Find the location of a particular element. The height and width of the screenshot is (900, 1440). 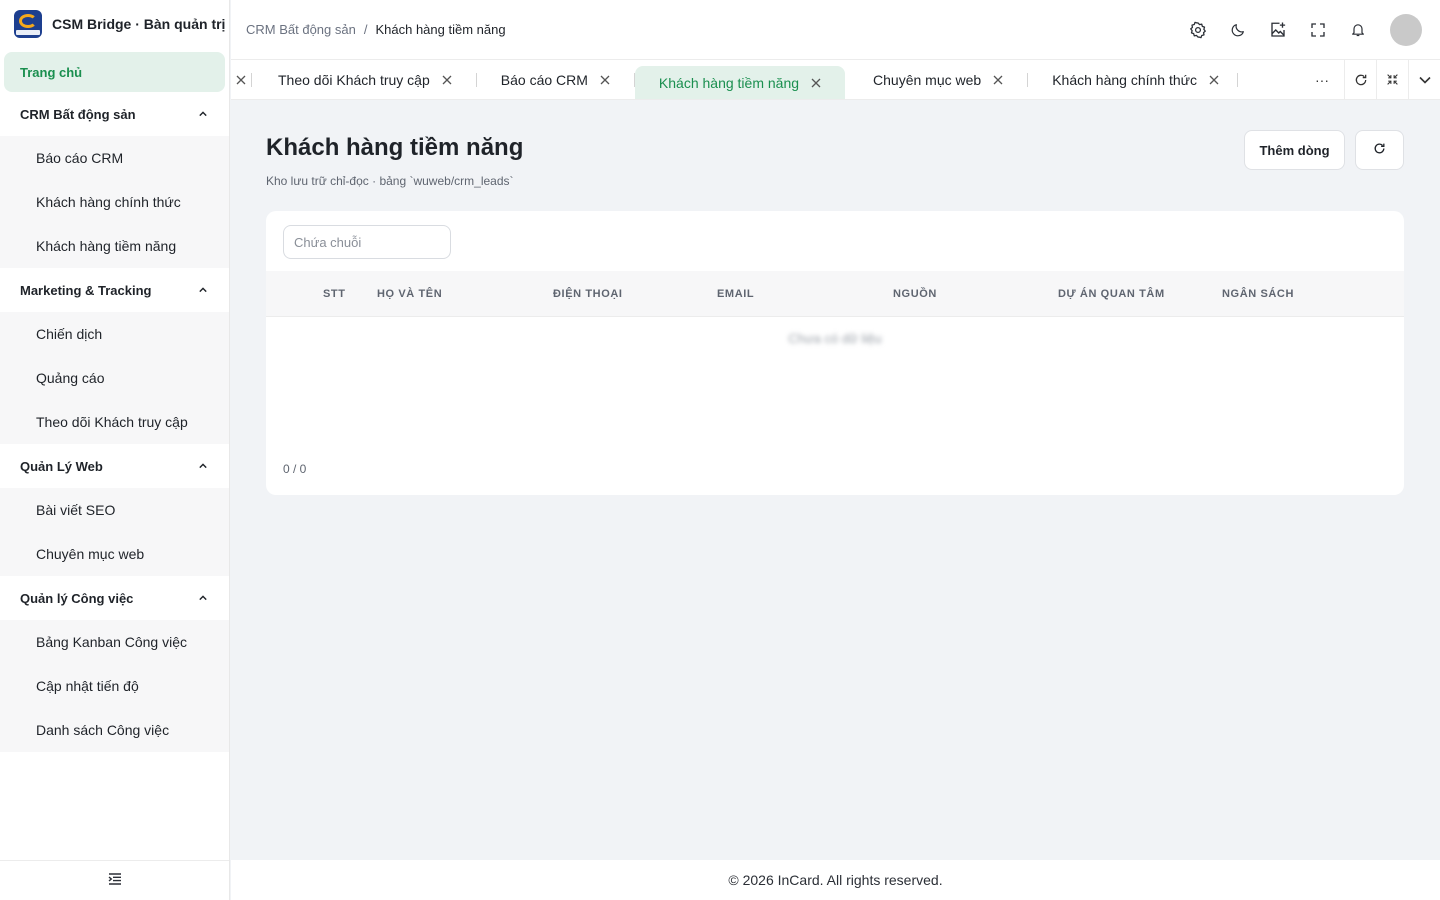

tab-bao-cao-crm: Báo cáo CRM is located at coordinates (555, 79).